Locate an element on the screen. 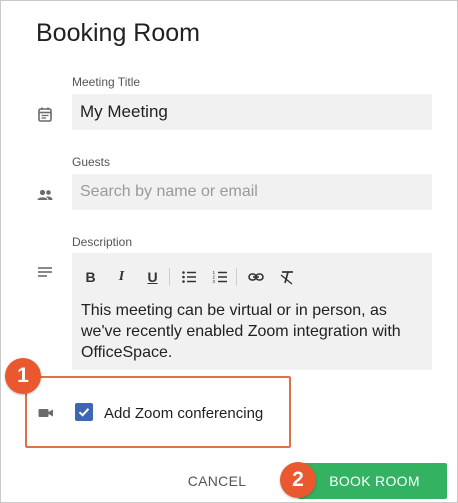  zoom-checkbox is located at coordinates (84, 412).